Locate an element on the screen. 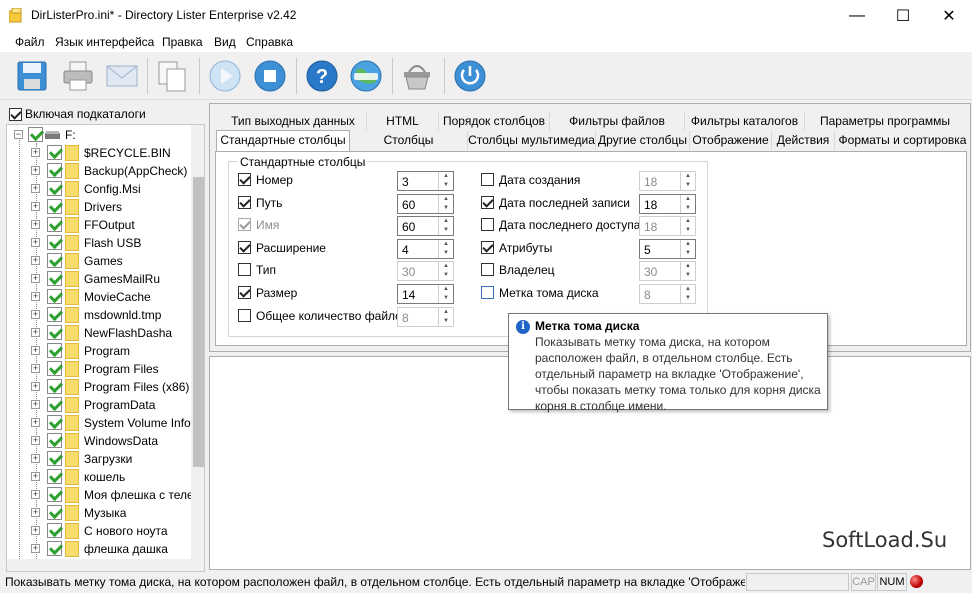 The height and width of the screenshot is (593, 972). column-option: Путь is located at coordinates (323, 203).